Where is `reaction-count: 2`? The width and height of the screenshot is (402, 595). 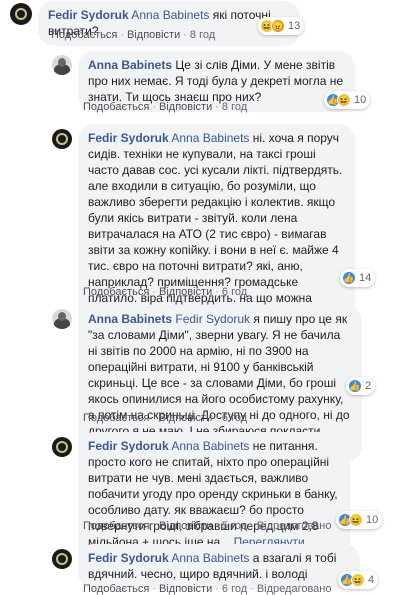
reaction-count: 2 is located at coordinates (368, 386).